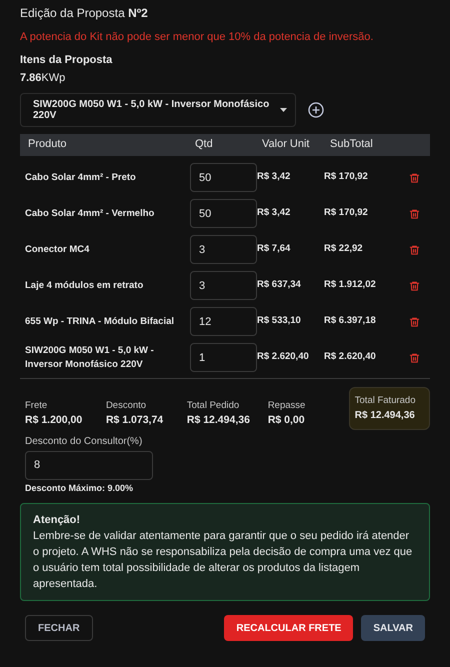  Describe the element at coordinates (393, 628) in the screenshot. I see `action-button: SALVAR` at that location.